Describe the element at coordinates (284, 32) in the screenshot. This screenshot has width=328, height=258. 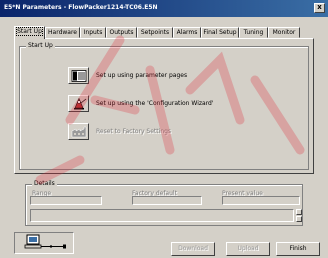
I see `tab-monitor: Monitor` at that location.